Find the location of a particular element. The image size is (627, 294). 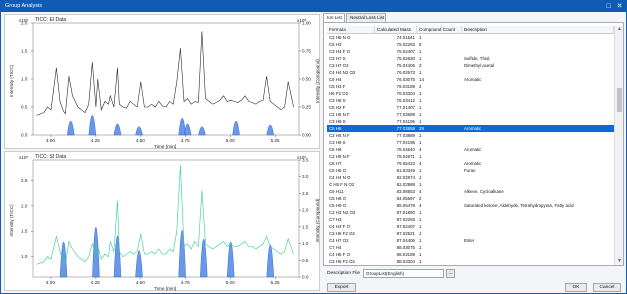

table-row: C2 H5 N F 77.03889 1 is located at coordinates (470, 135).